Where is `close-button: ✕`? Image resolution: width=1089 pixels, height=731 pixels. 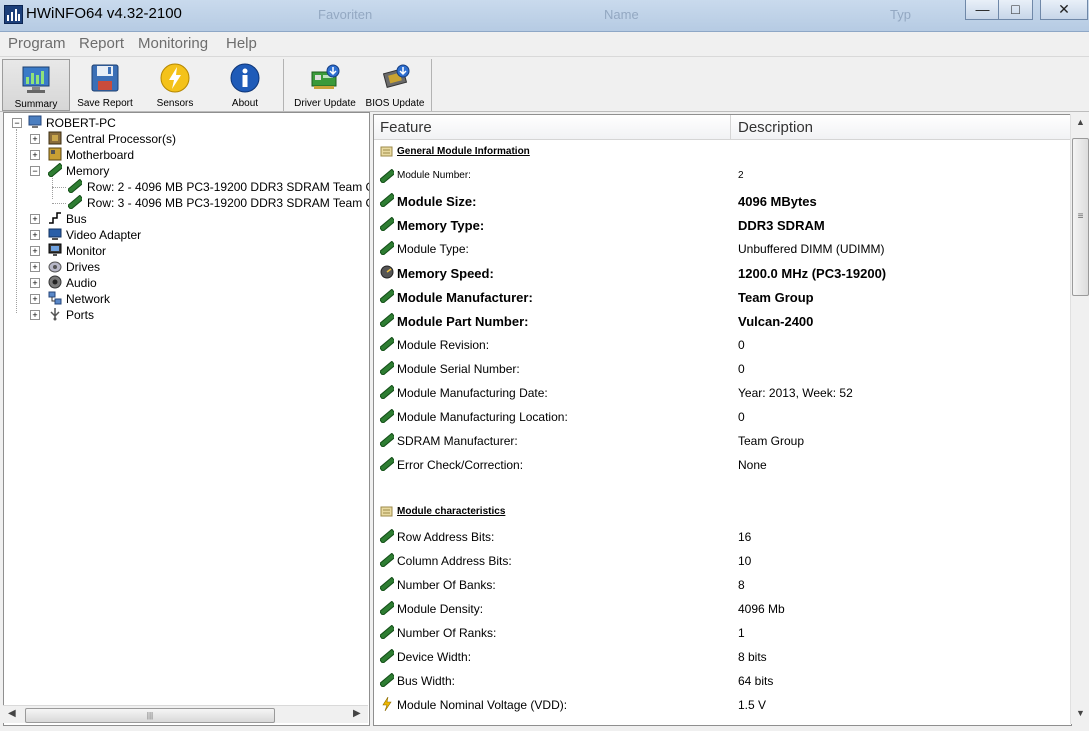 close-button: ✕ is located at coordinates (1064, 10).